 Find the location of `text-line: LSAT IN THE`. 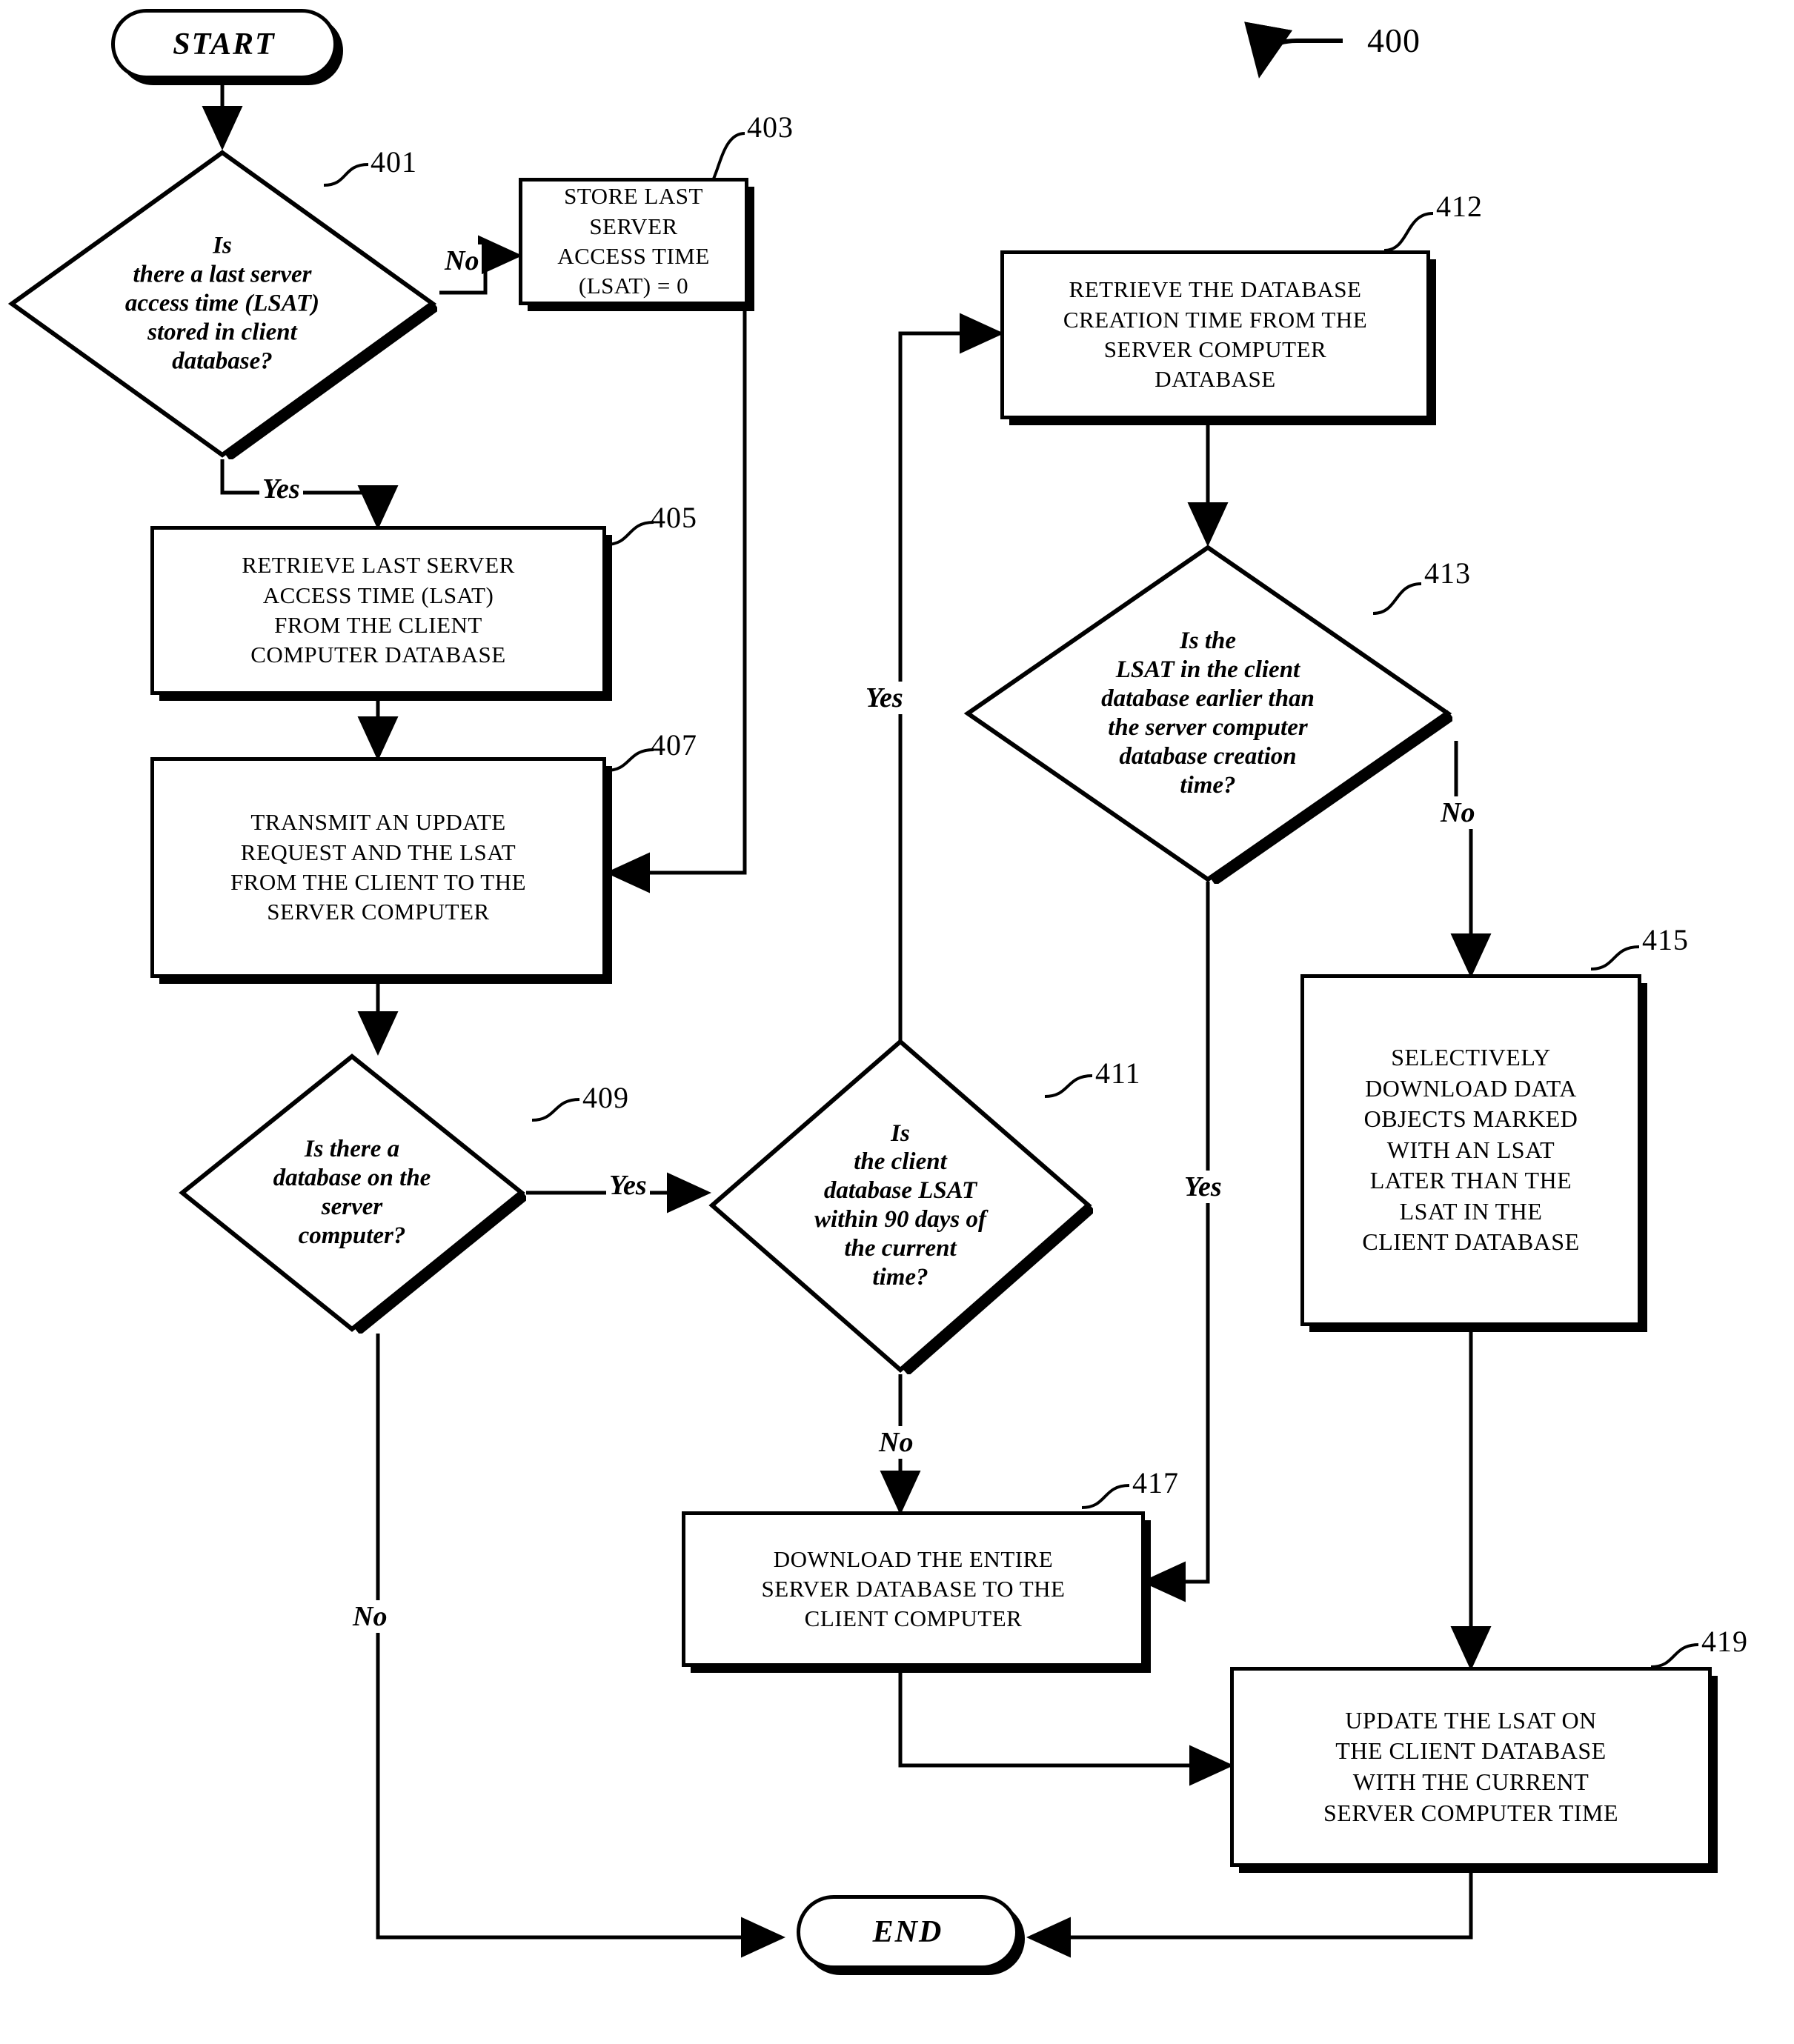

text-line: LSAT IN THE is located at coordinates (1471, 1211).